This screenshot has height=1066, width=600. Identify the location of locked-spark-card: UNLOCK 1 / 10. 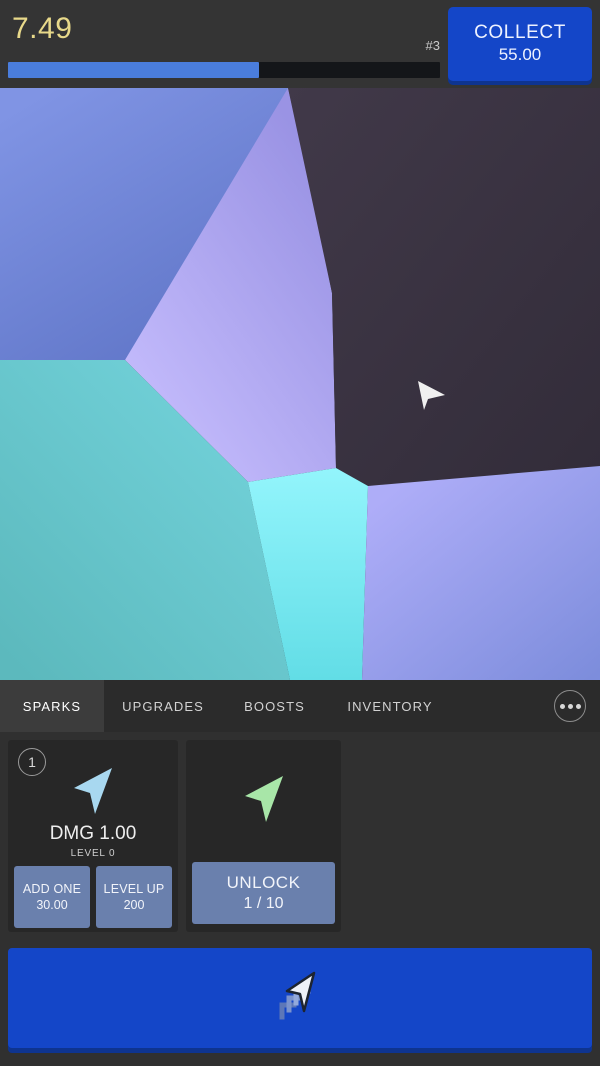
(263, 836).